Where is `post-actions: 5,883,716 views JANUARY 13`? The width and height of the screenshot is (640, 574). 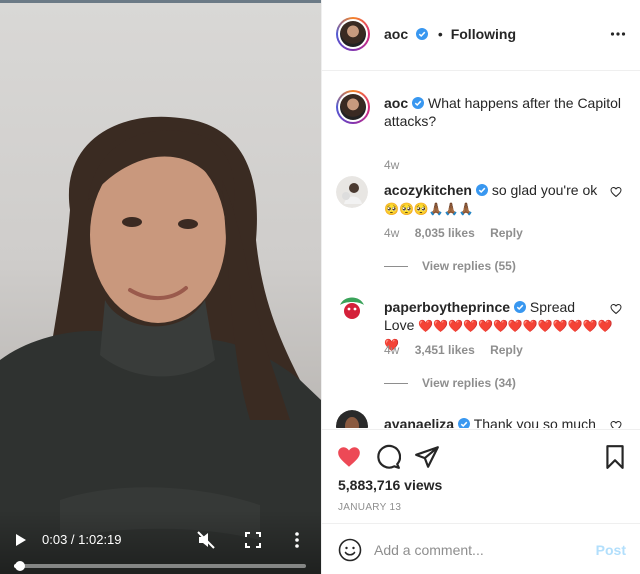 post-actions: 5,883,716 views JANUARY 13 is located at coordinates (481, 476).